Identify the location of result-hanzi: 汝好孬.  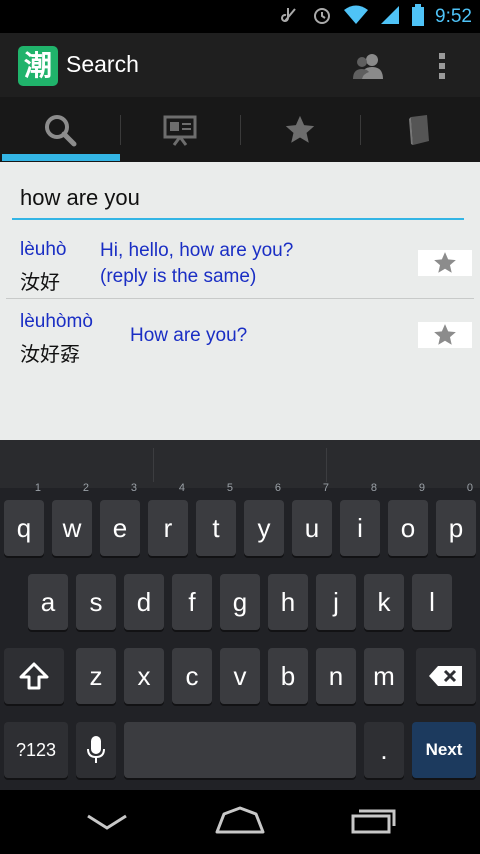
(50, 352).